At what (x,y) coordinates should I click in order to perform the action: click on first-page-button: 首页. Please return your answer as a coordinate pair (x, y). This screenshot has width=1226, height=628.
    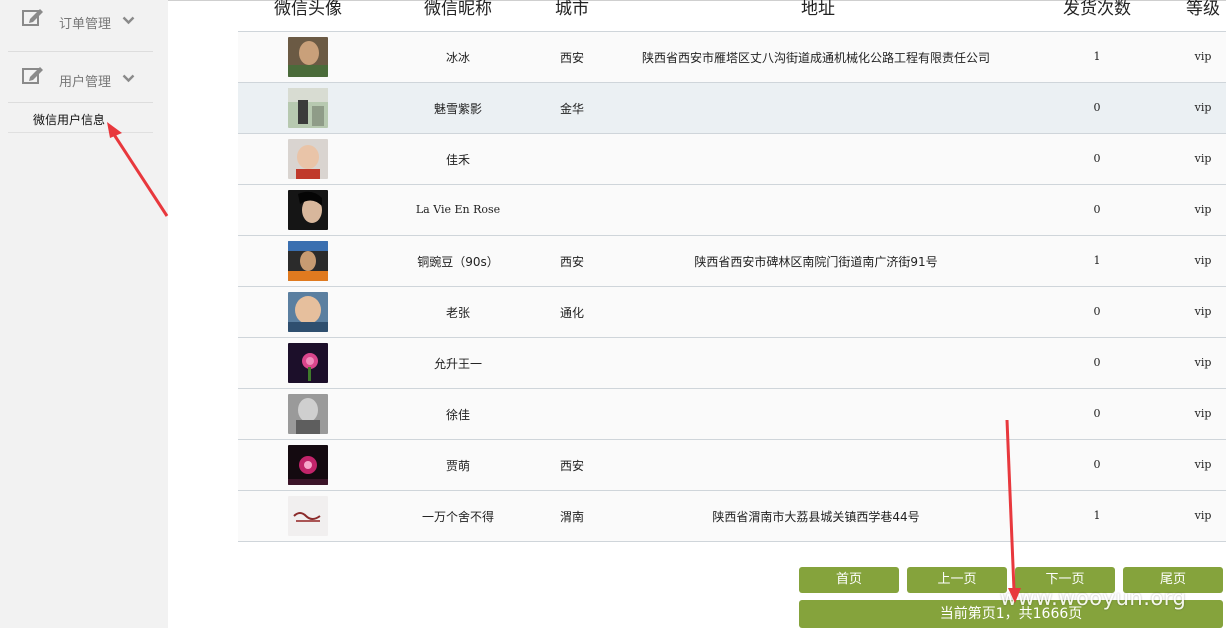
    Looking at the image, I should click on (849, 580).